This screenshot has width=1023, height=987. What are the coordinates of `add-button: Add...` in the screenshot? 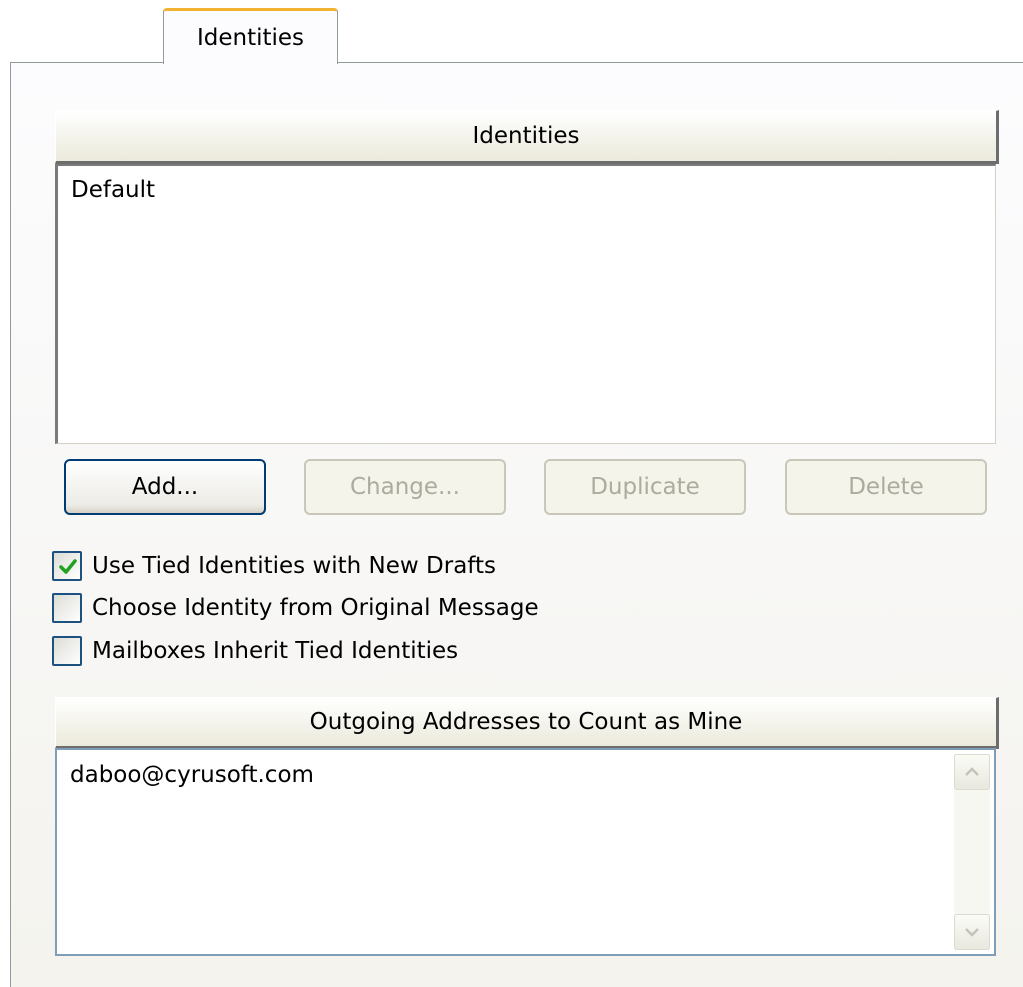 It's located at (165, 487).